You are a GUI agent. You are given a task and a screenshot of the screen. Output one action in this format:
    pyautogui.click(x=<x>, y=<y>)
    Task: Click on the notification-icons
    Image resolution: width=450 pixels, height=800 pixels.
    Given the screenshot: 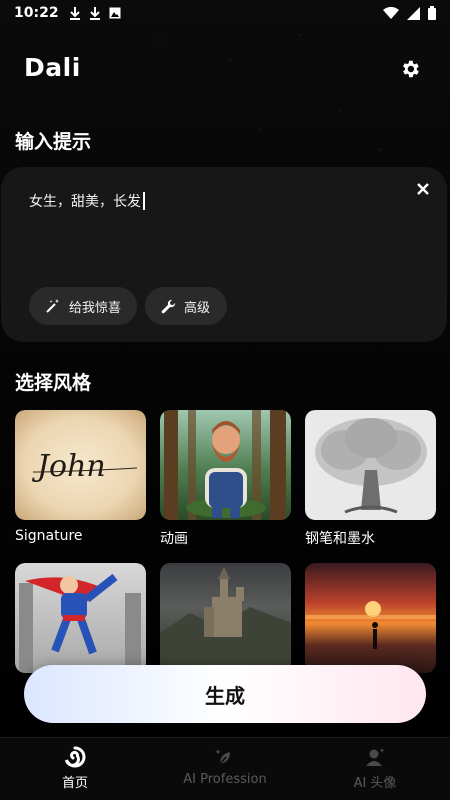 What is the action you would take?
    pyautogui.click(x=95, y=13)
    